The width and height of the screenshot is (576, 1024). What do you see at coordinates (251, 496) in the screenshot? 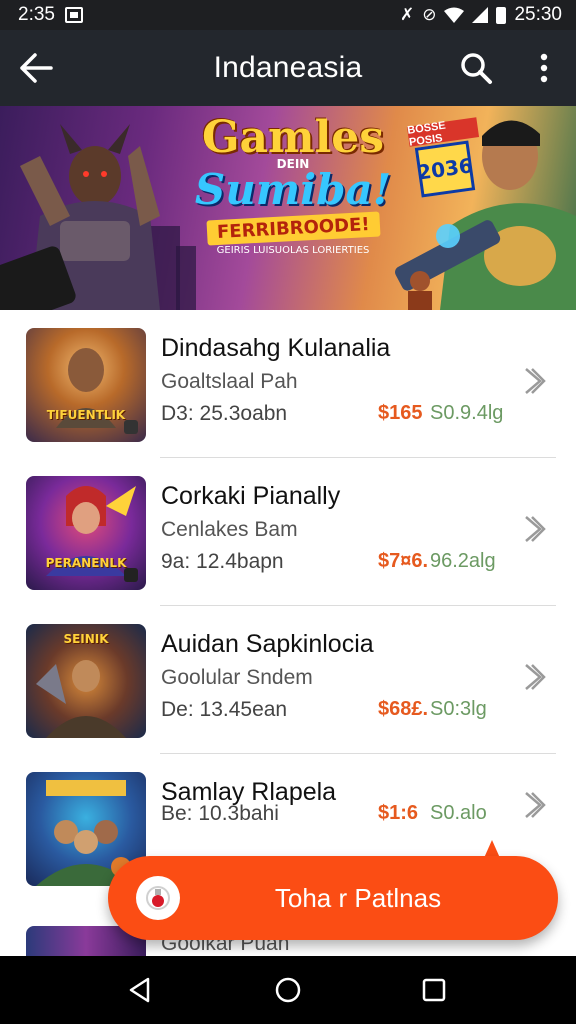
I see `item-title: Corkaki Pianally` at bounding box center [251, 496].